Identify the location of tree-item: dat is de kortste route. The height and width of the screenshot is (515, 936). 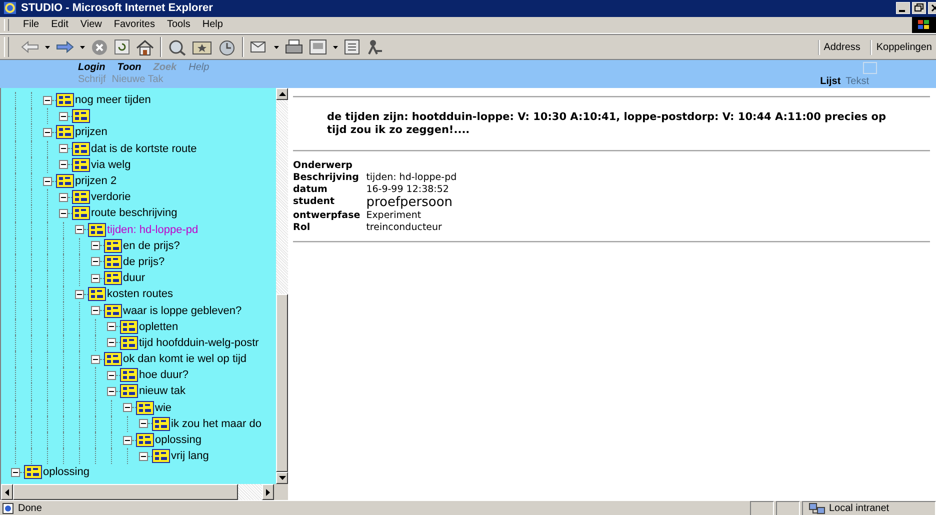
(144, 148).